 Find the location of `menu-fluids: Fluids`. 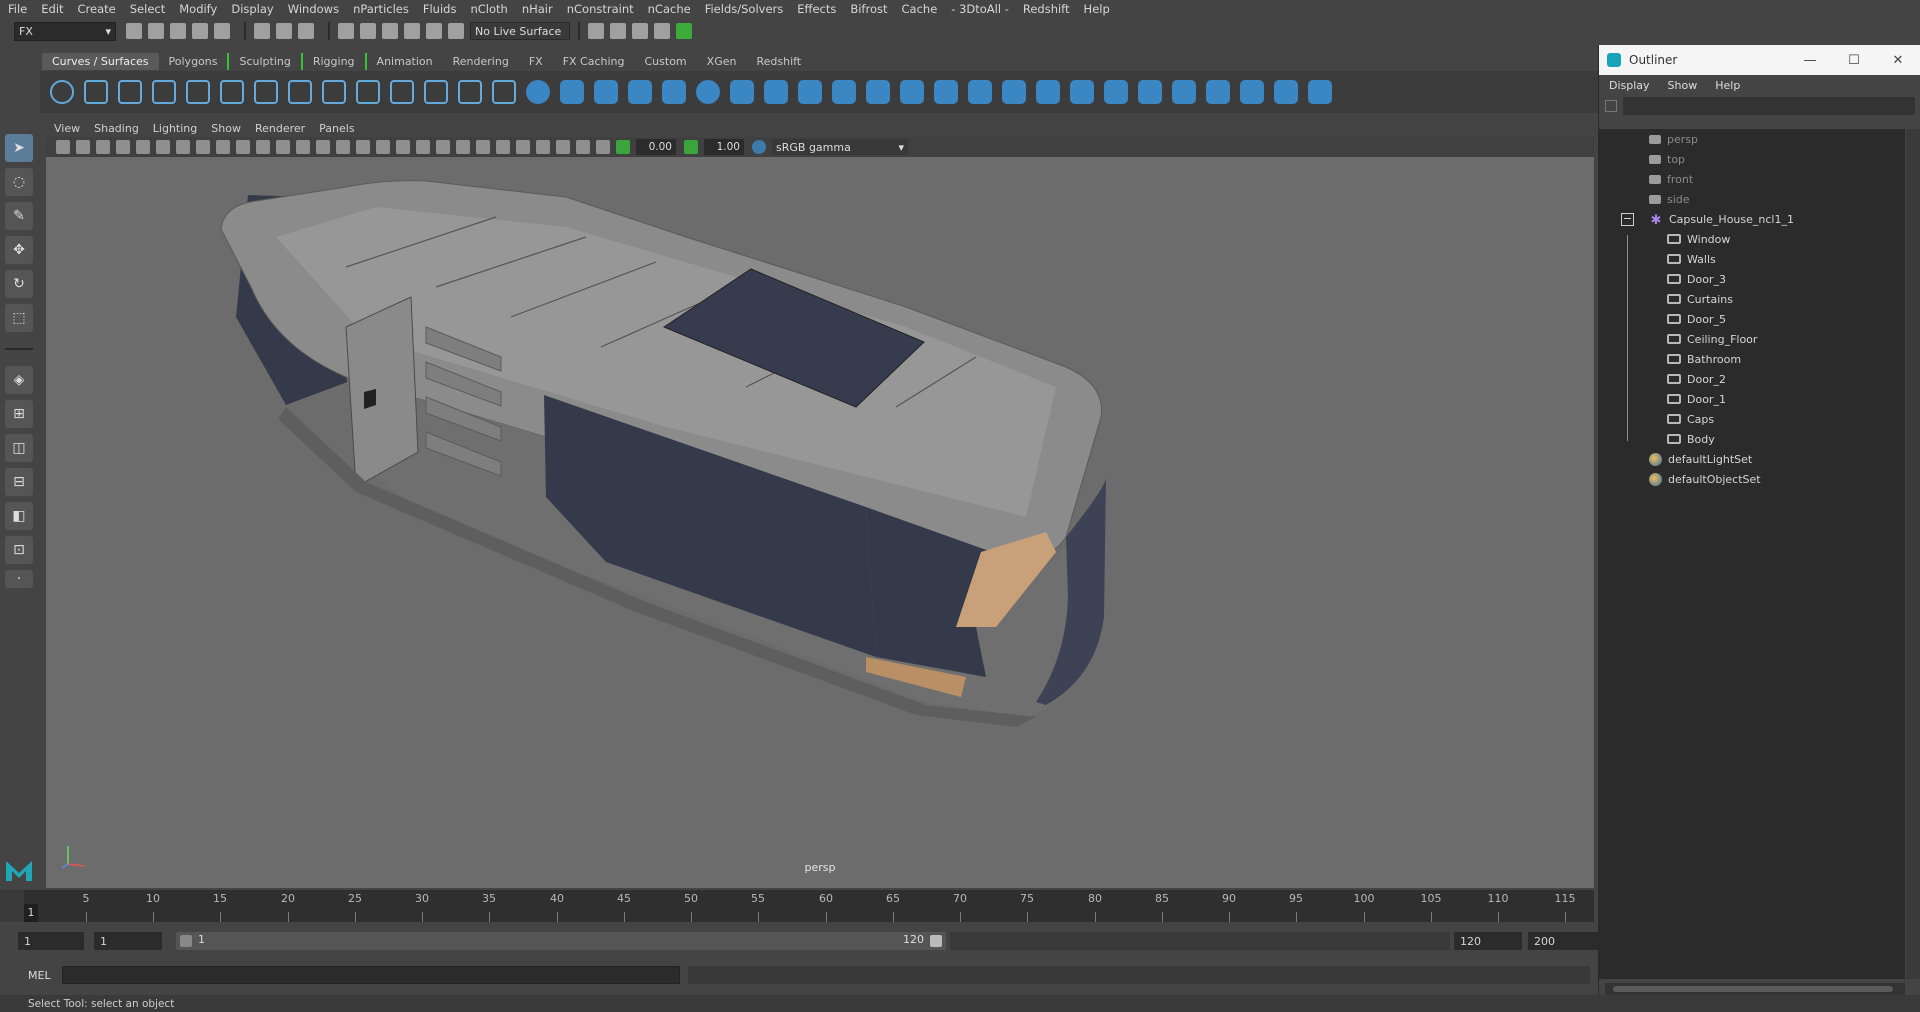

menu-fluids: Fluids is located at coordinates (440, 9).